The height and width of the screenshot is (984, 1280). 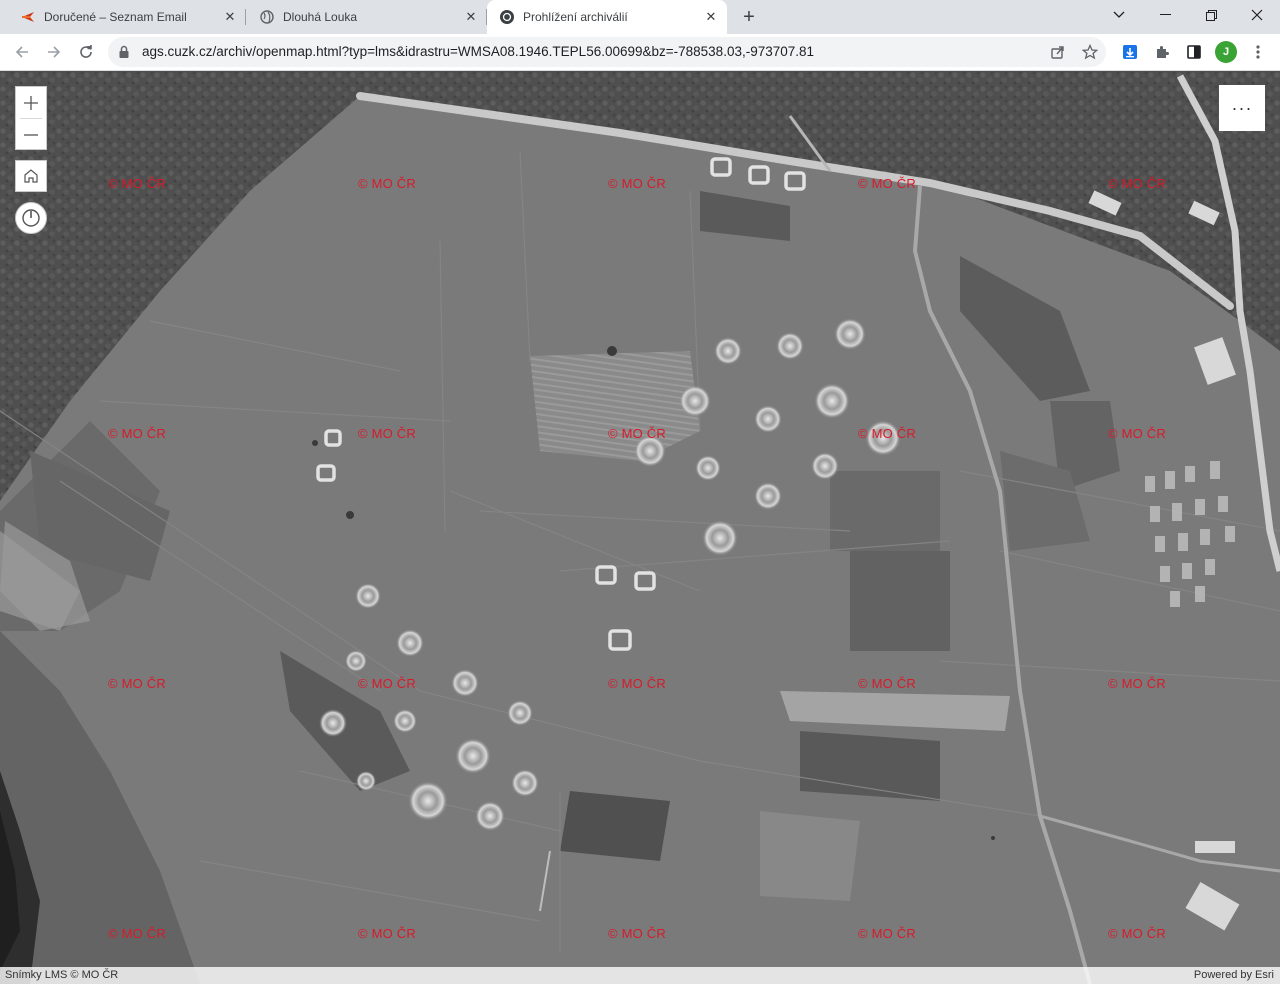 What do you see at coordinates (363, 17) in the screenshot?
I see `tab-dlouha-louka: Dlouhá Louka ✕` at bounding box center [363, 17].